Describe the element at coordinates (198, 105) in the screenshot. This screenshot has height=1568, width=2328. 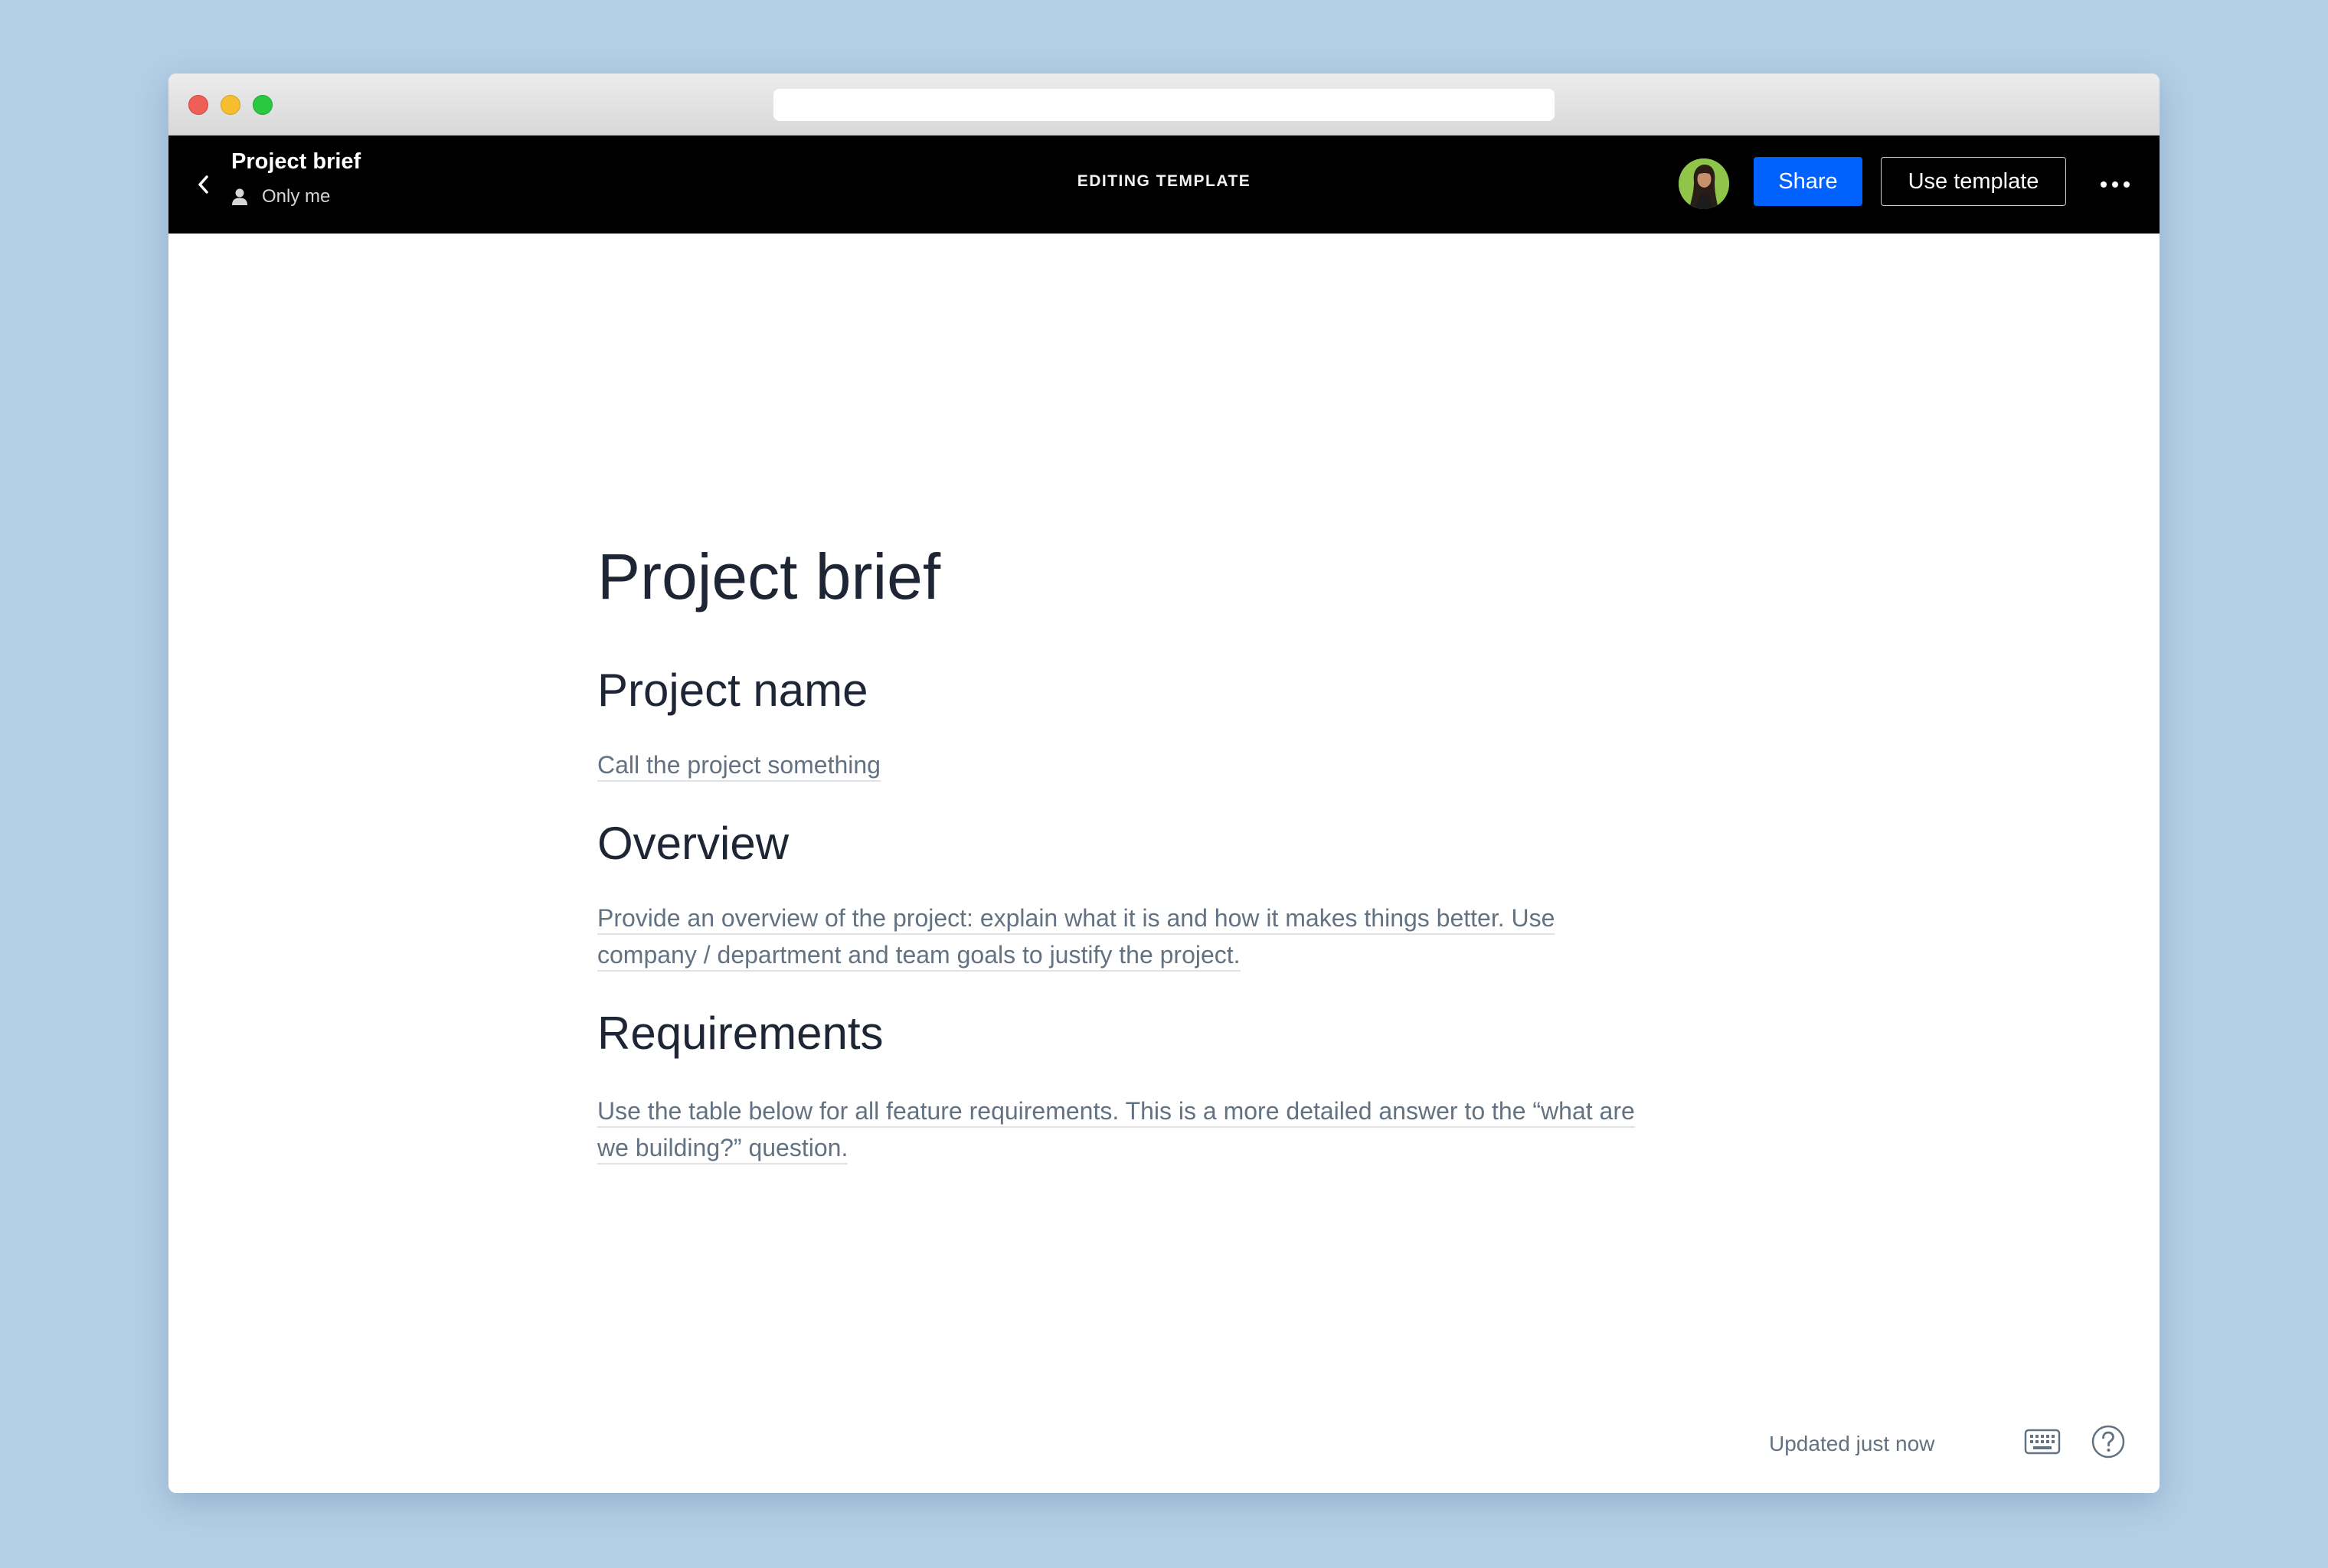
I see `close-window-button` at that location.